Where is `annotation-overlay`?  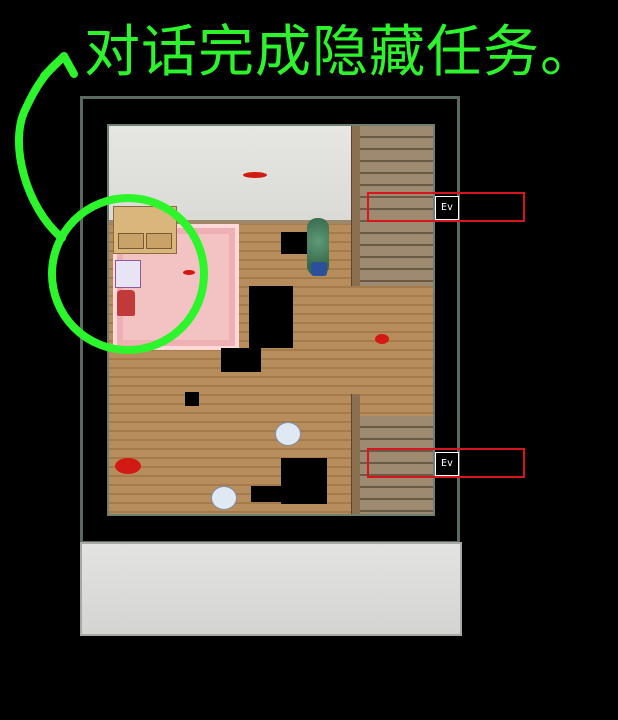 annotation-overlay is located at coordinates (111, 203).